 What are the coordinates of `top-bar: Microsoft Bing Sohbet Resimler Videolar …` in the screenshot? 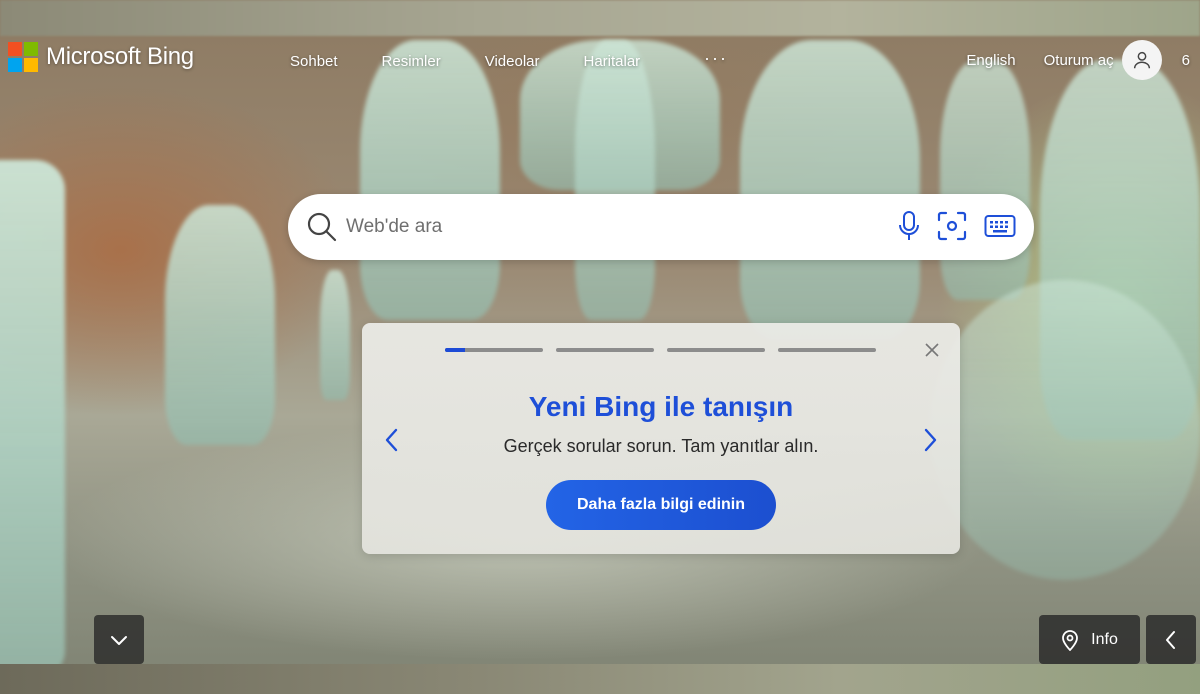 It's located at (600, 60).